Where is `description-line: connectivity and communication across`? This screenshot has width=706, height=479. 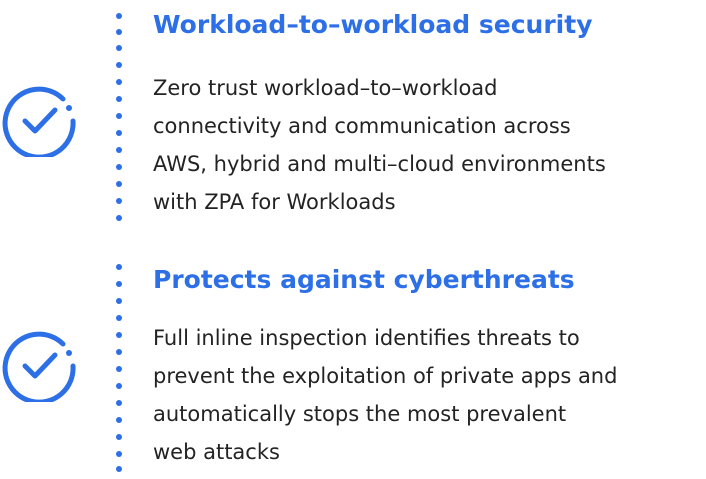
description-line: connectivity and communication across is located at coordinates (362, 126).